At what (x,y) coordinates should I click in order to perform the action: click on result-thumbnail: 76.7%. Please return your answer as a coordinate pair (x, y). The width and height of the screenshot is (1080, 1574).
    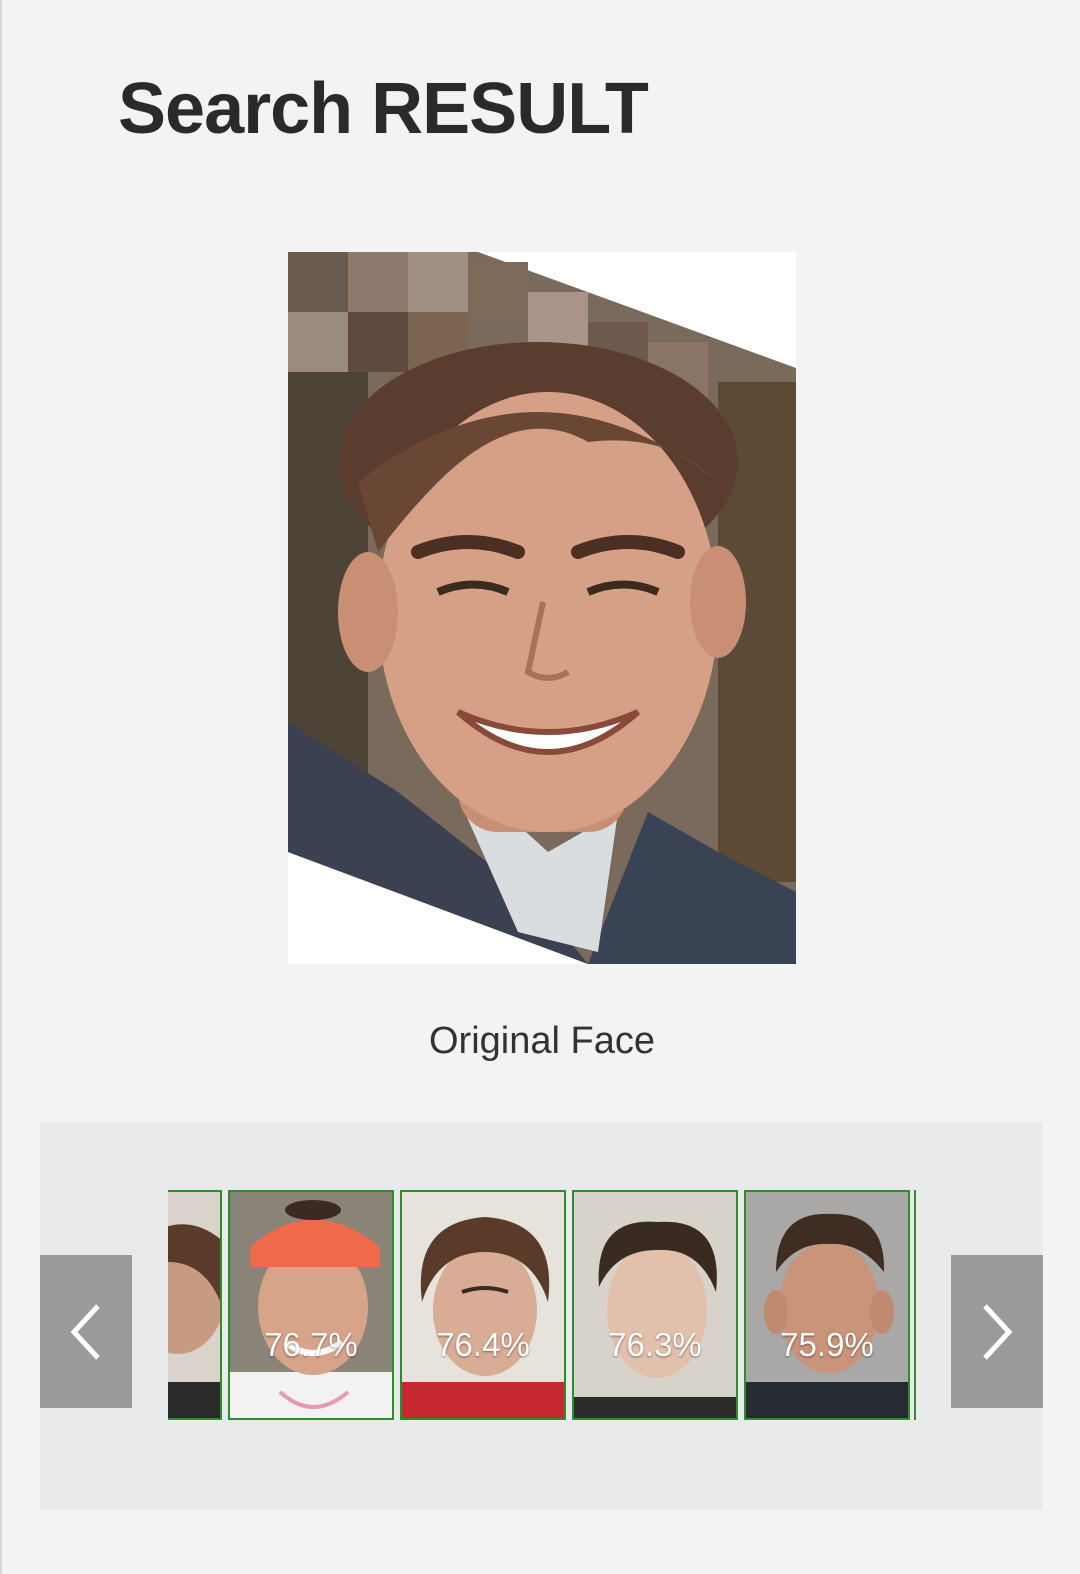
    Looking at the image, I should click on (311, 1305).